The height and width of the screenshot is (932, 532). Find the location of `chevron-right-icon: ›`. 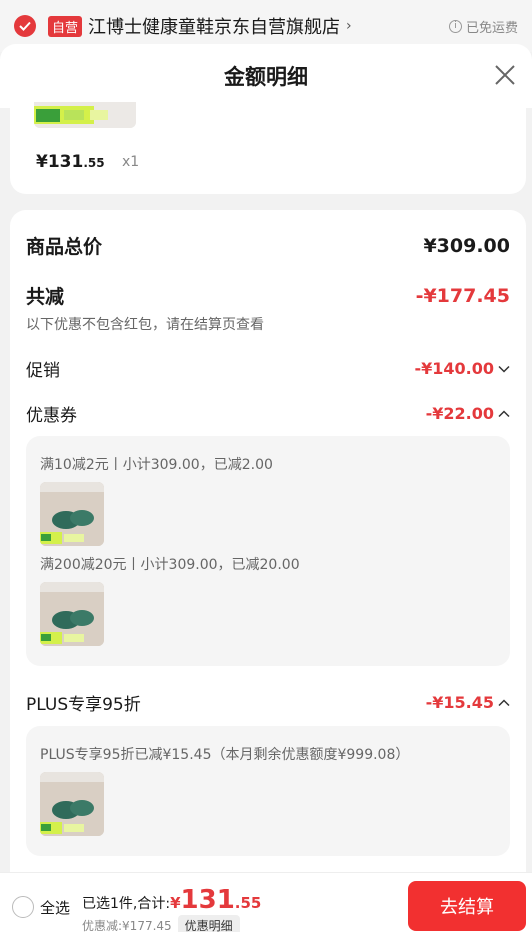

chevron-right-icon: › is located at coordinates (349, 26).